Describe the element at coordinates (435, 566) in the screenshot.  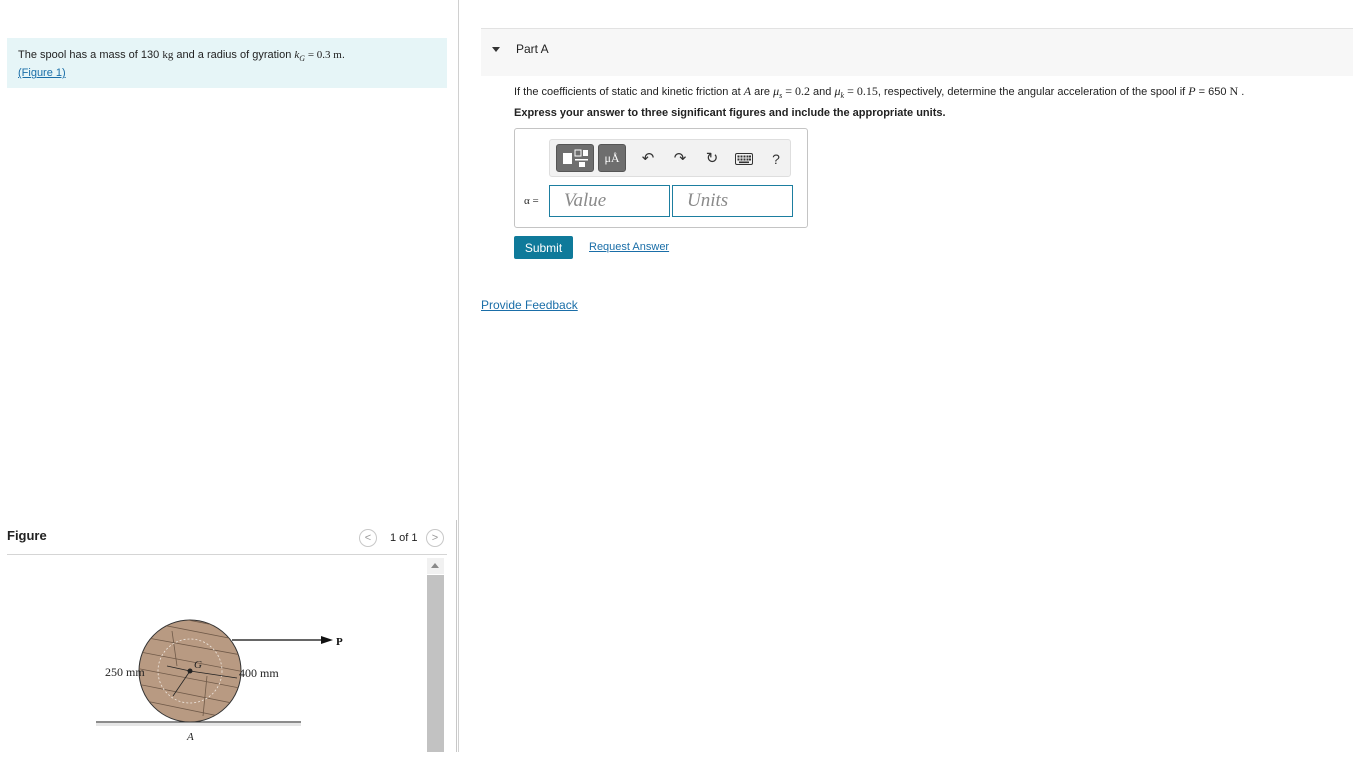
I see `scroll-up-arrow-icon` at that location.